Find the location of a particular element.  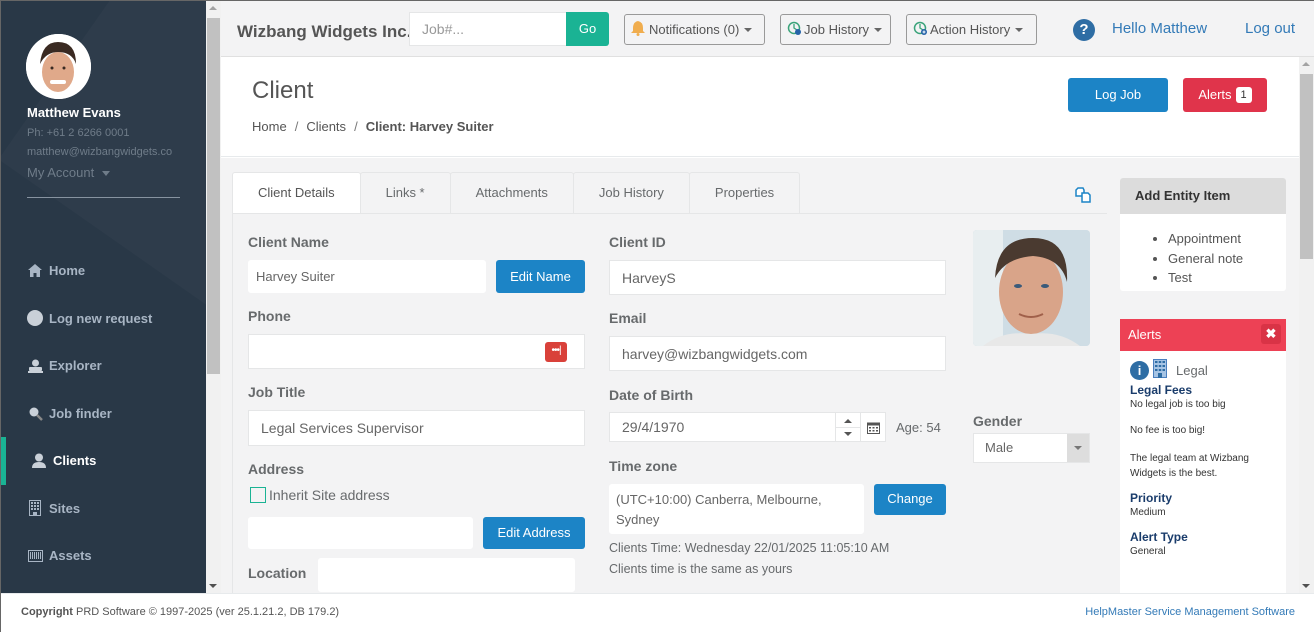

breadcrumb-clients: Clients is located at coordinates (326, 126).